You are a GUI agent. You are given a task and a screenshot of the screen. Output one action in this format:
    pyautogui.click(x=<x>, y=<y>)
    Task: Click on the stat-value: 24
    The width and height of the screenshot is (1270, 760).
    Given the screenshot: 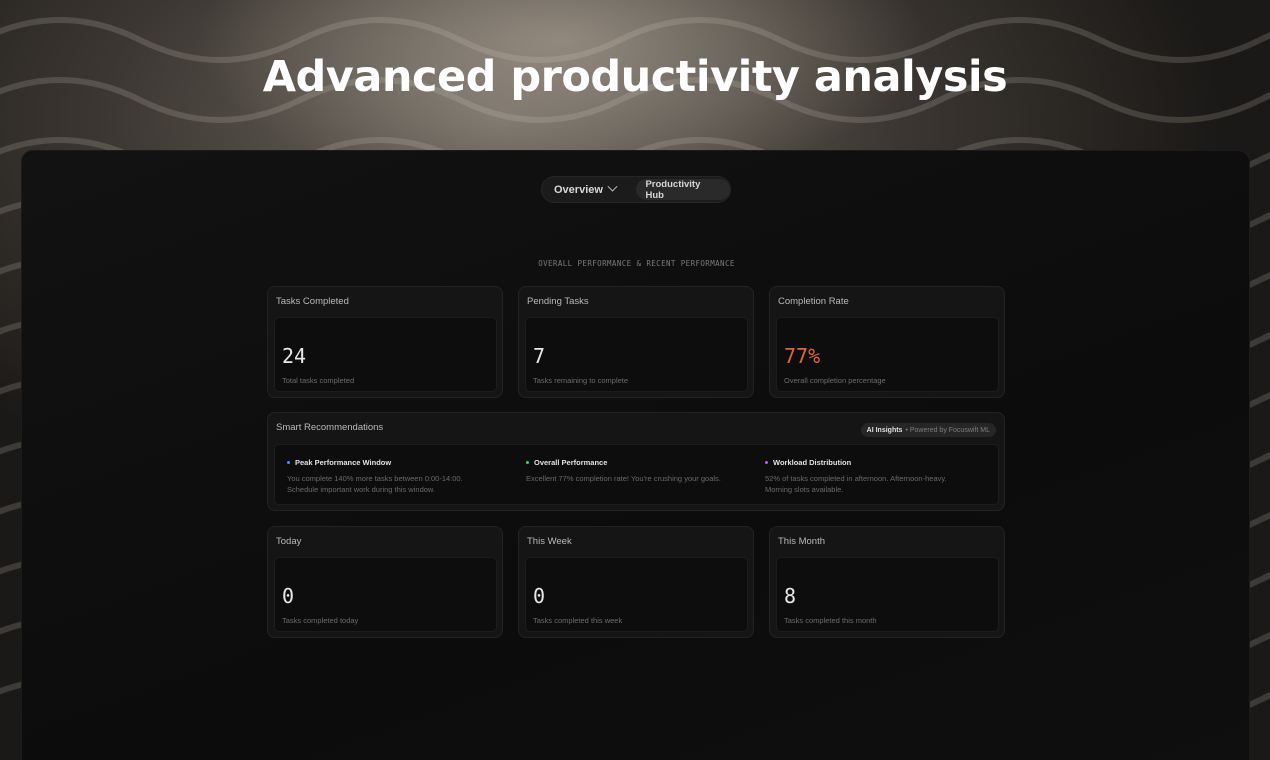 What is the action you would take?
    pyautogui.click(x=294, y=356)
    